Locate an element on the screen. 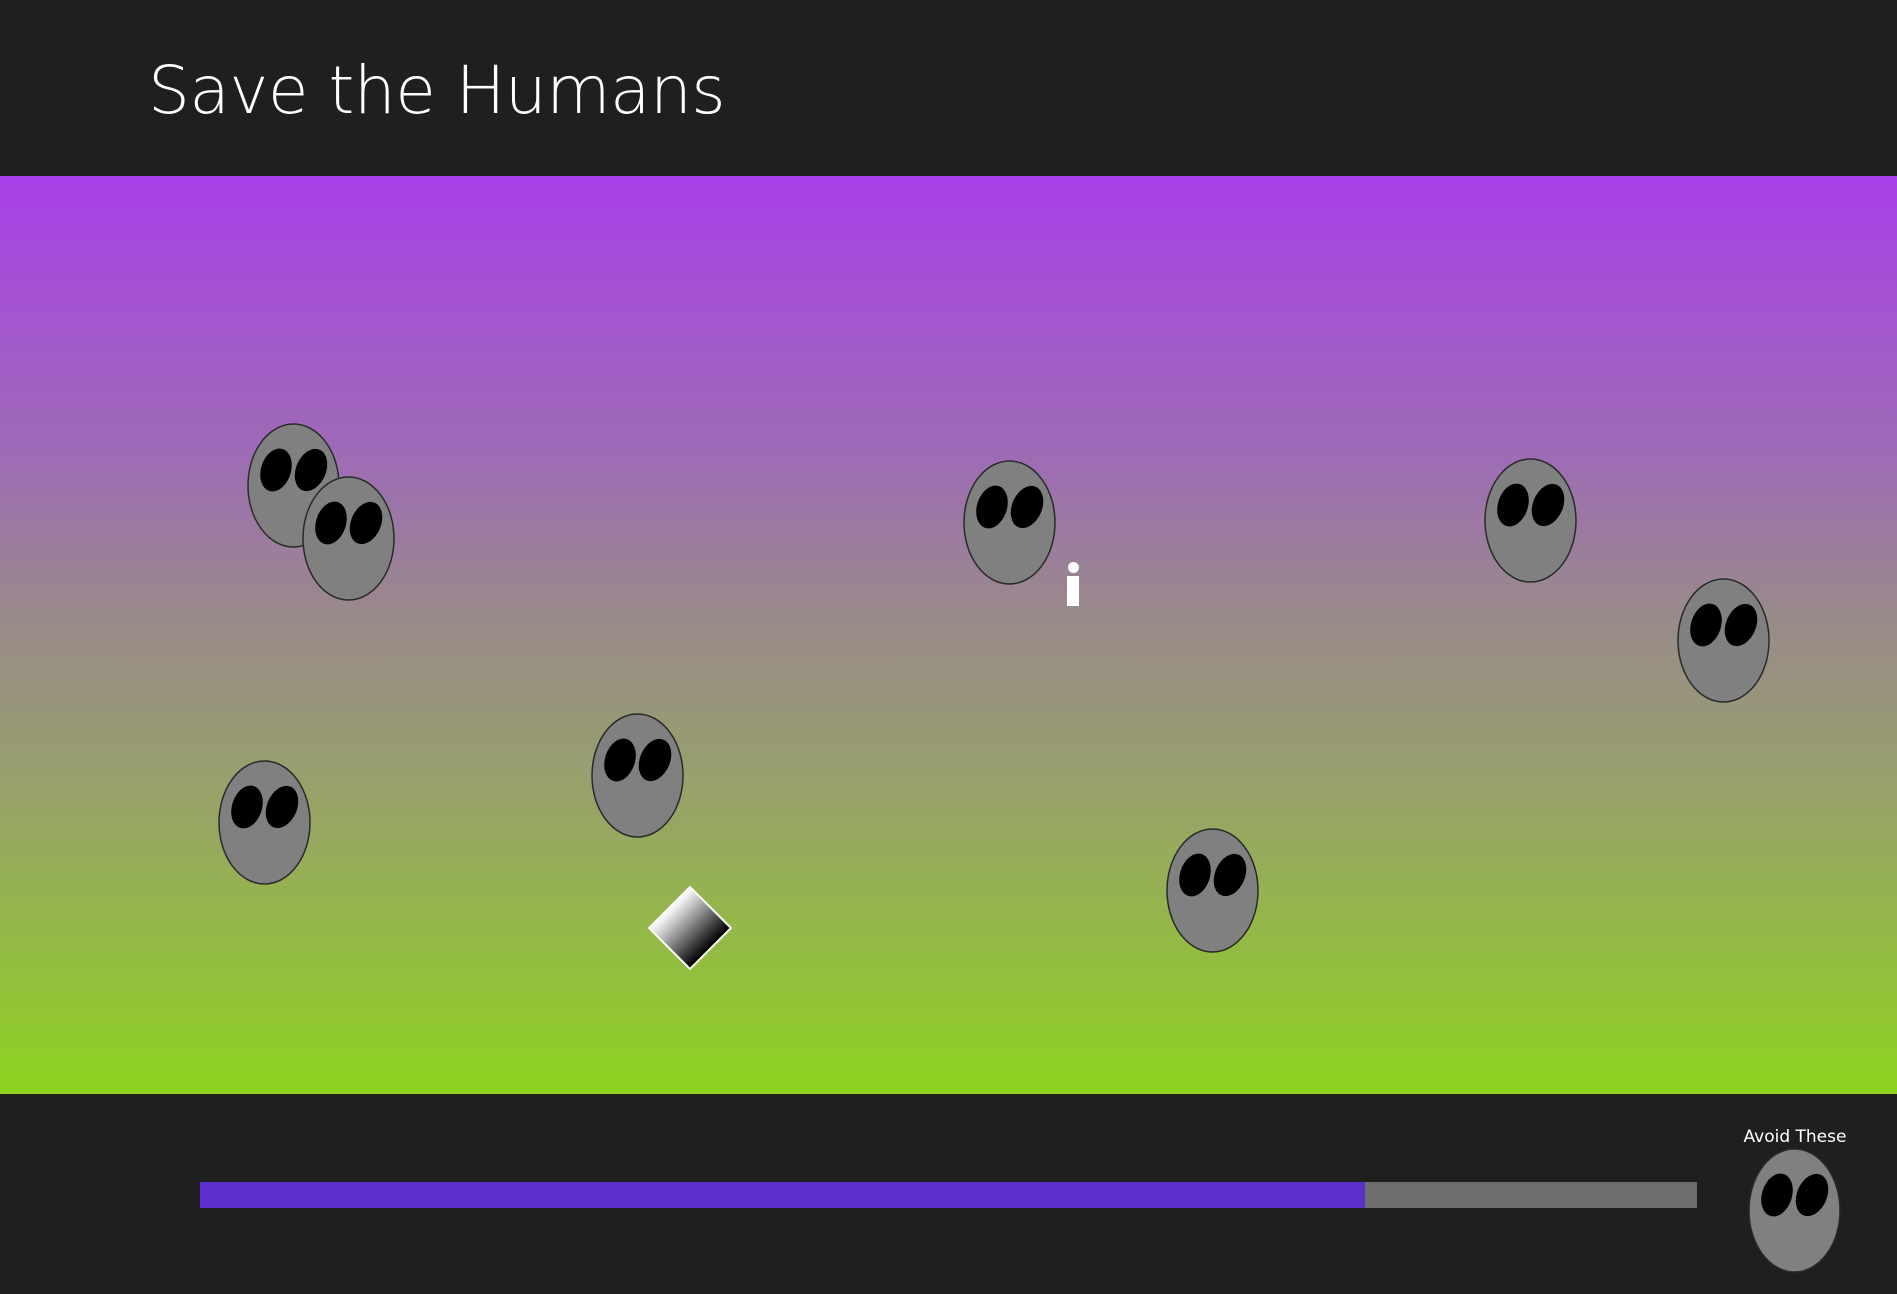 The height and width of the screenshot is (1294, 1897). human-icon is located at coordinates (1073, 584).